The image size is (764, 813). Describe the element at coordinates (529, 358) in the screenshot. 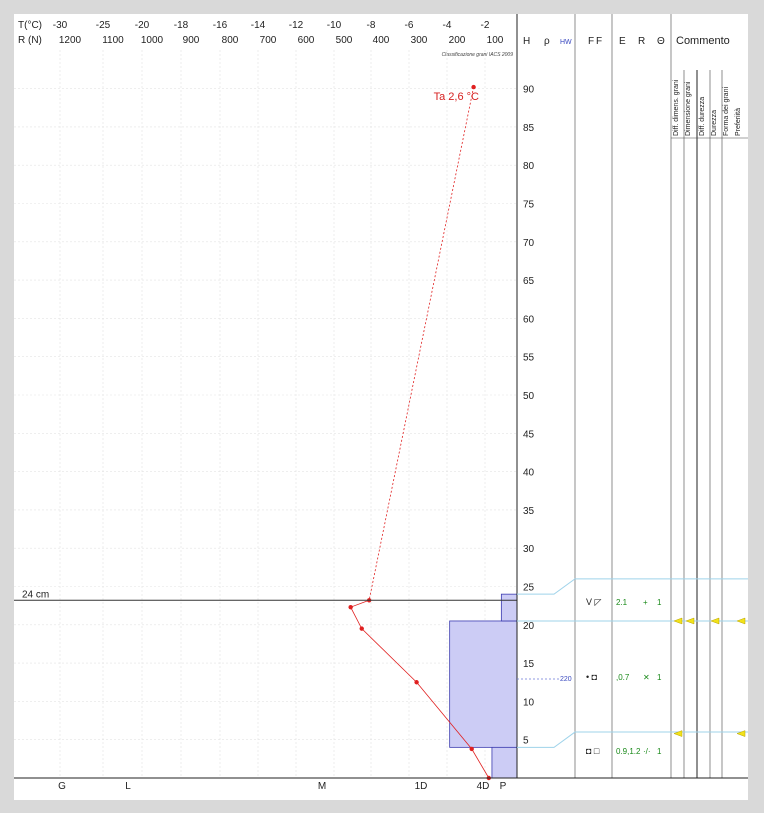

I see `height-tick: 55` at that location.